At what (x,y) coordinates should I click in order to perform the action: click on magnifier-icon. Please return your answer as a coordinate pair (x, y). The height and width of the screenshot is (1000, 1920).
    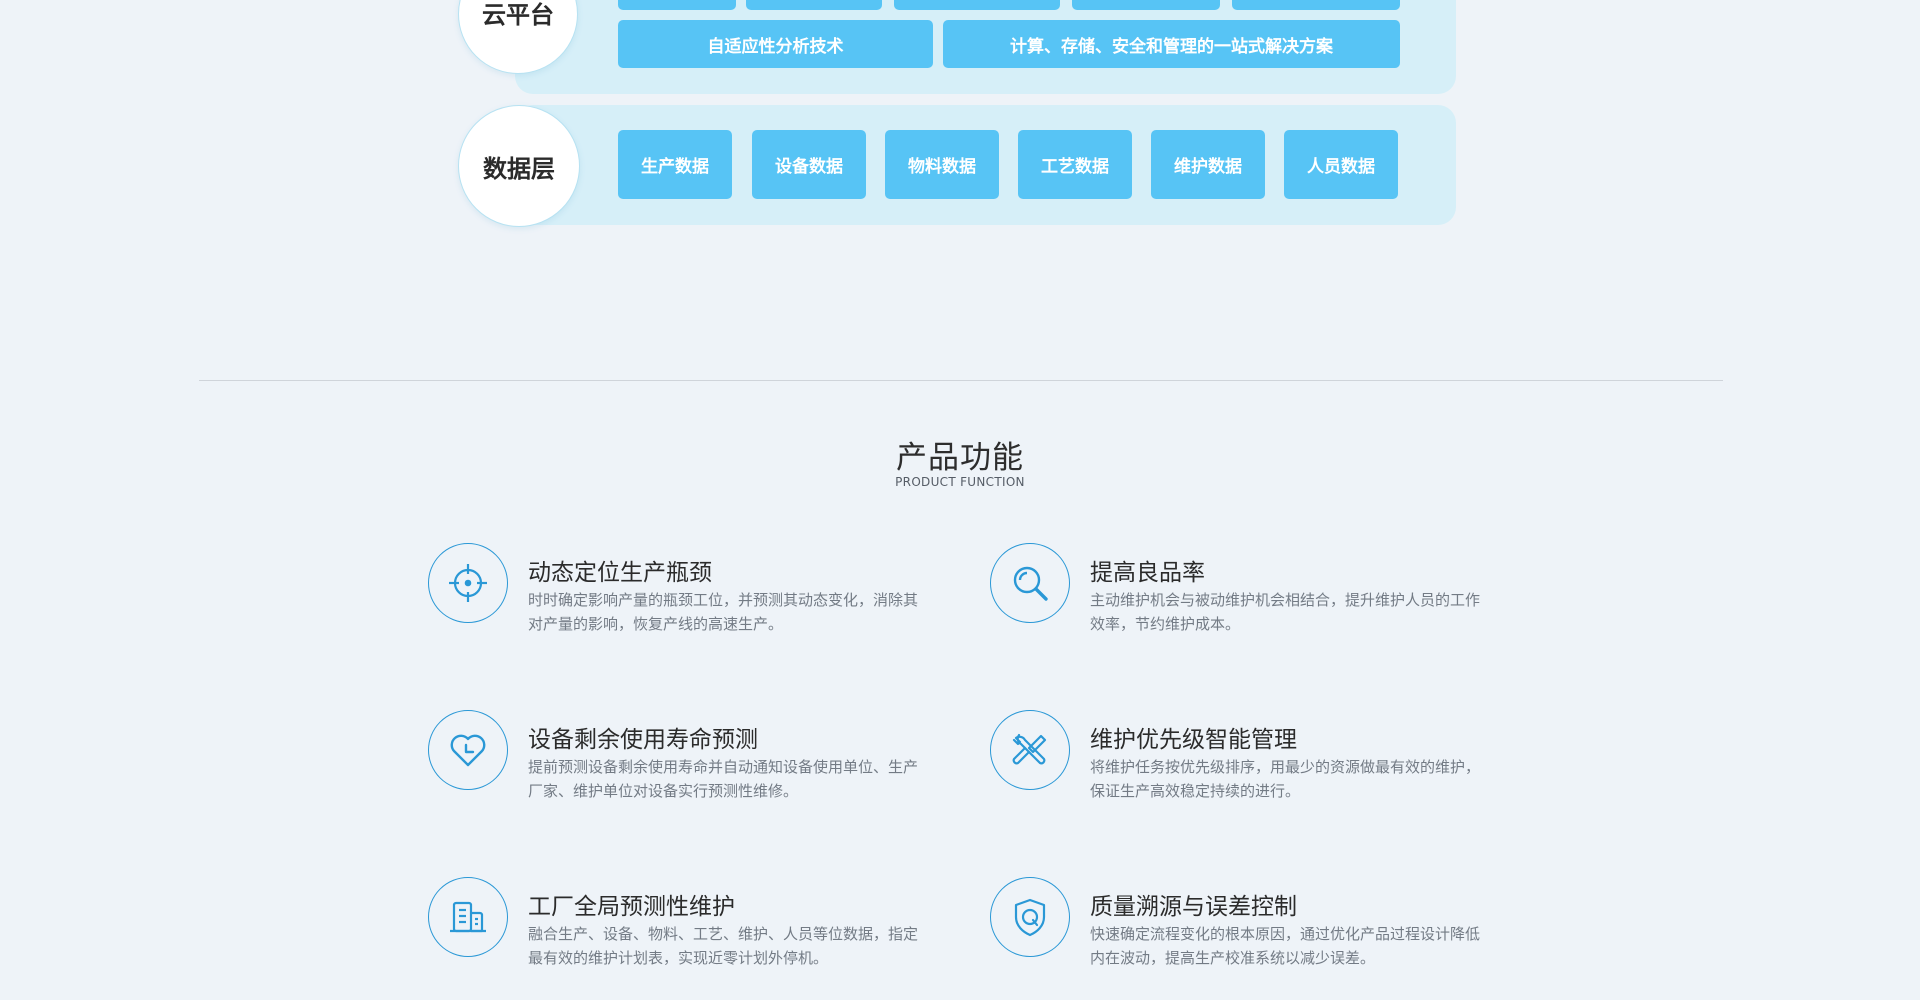
    Looking at the image, I should click on (1030, 583).